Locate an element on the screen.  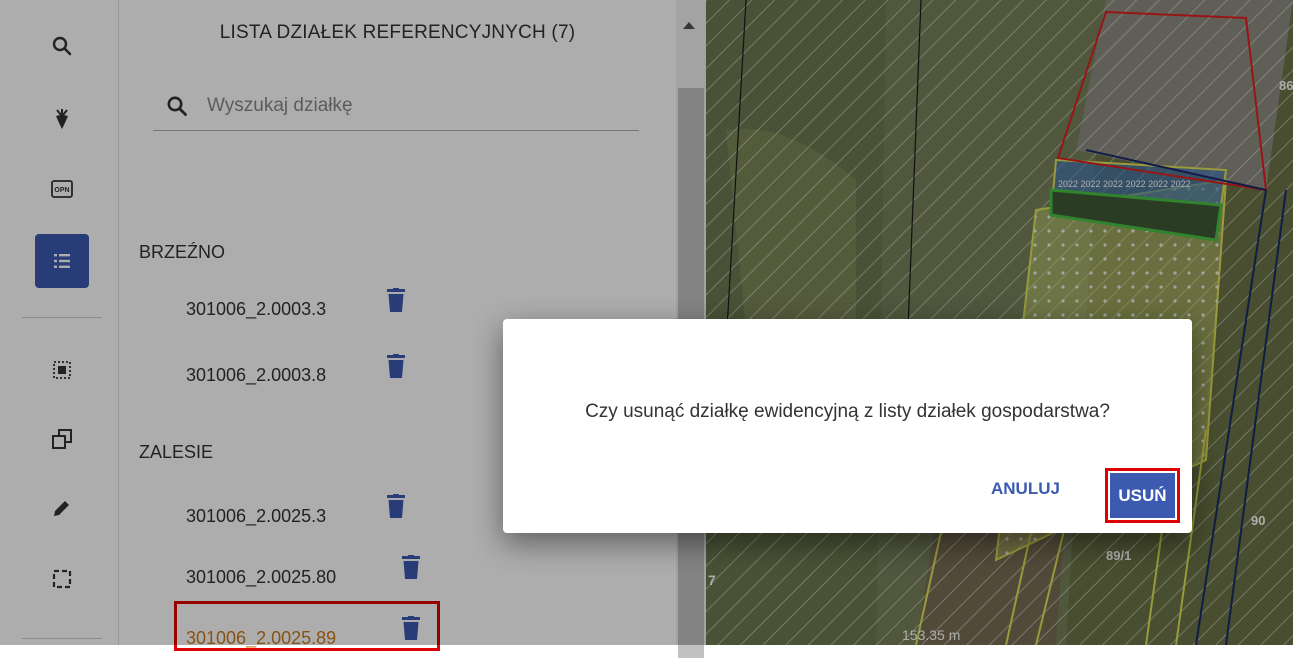
cancel-button: ANULUJ is located at coordinates (1025, 489).